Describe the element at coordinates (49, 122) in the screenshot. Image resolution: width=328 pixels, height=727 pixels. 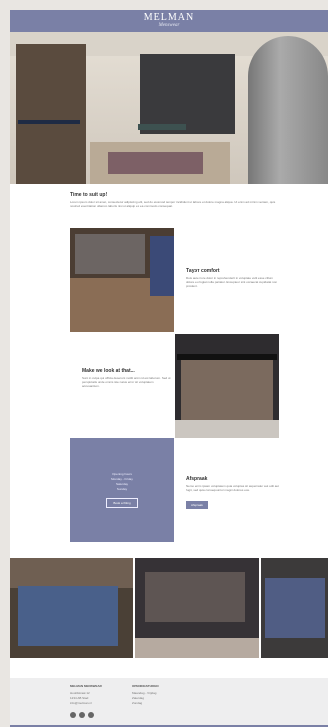
I see `hero-rack` at that location.